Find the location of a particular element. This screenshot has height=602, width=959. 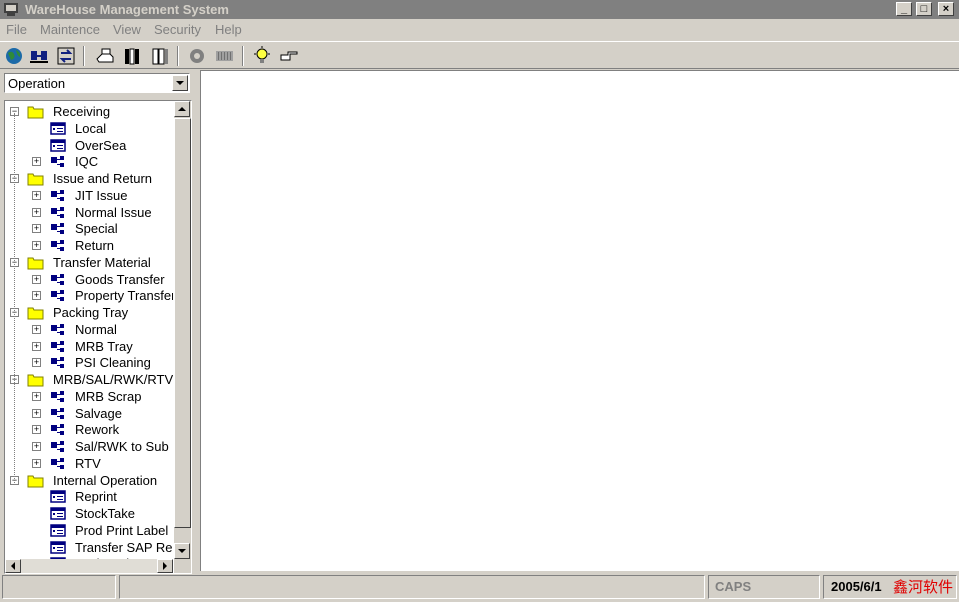

tree-item: Reprint is located at coordinates (89, 496).